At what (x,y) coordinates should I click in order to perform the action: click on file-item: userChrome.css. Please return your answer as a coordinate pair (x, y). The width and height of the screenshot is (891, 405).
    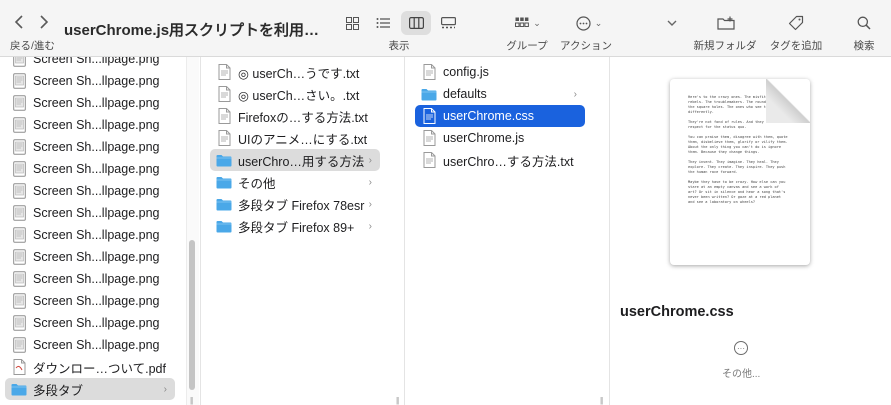
    Looking at the image, I should click on (500, 116).